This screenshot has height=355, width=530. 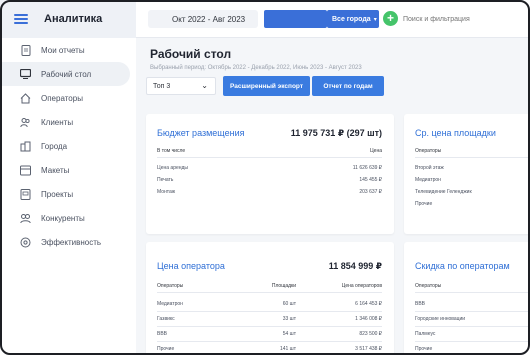 What do you see at coordinates (348, 86) in the screenshot?
I see `yearly-report-button: Отчет по годам` at bounding box center [348, 86].